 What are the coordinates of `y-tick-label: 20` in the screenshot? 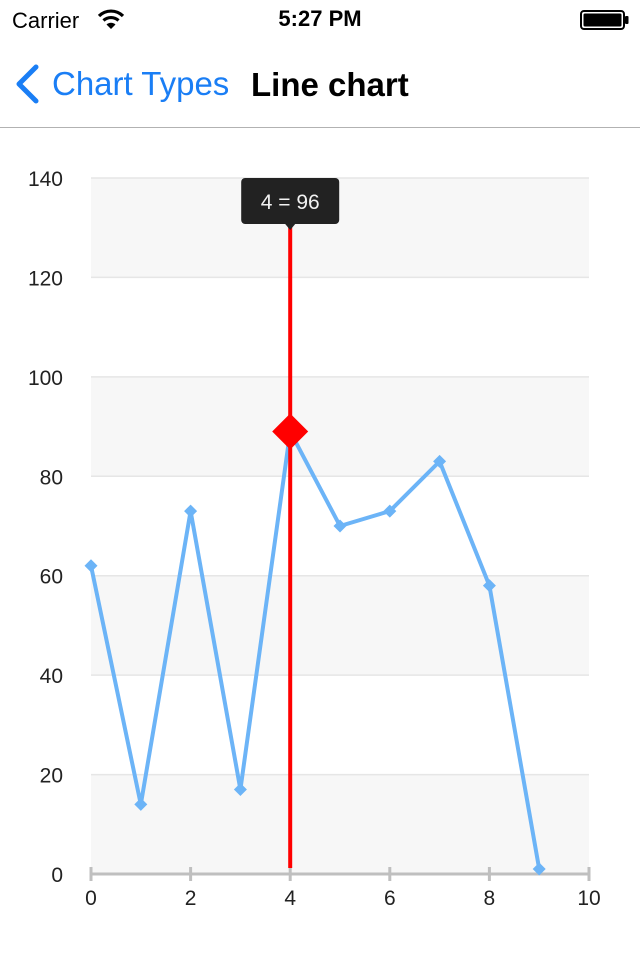 It's located at (51, 776).